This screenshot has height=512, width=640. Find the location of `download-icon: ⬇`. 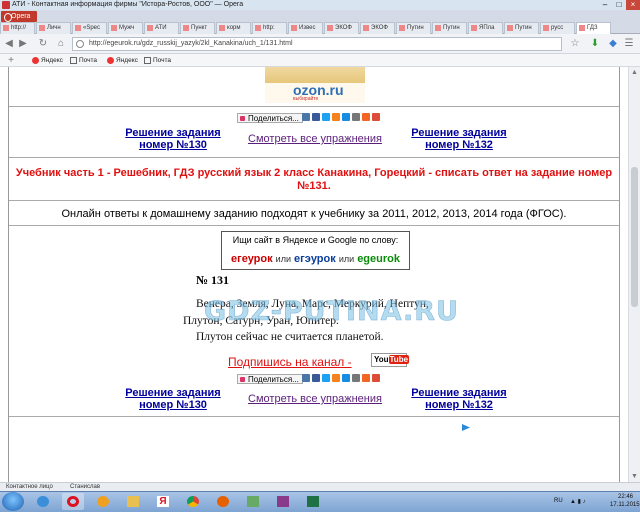

download-icon: ⬇ is located at coordinates (595, 44).